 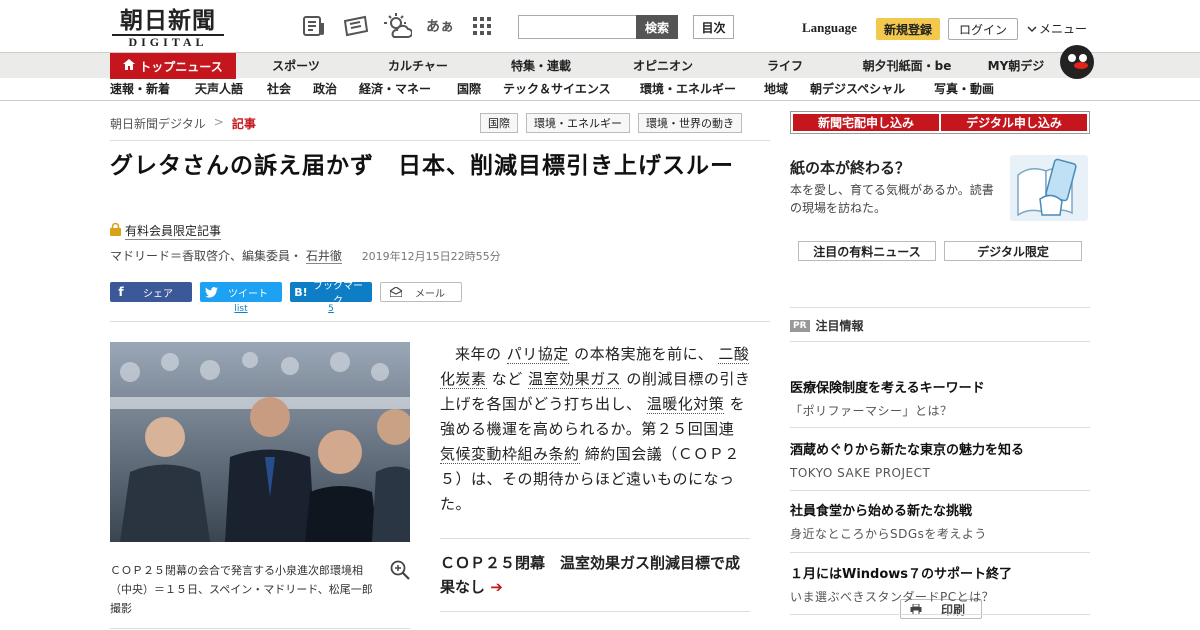 I want to click on pr-item: 社員食堂から始める新たな挑戦 身近なところからSDGsを考えよう, so click(x=940, y=522).